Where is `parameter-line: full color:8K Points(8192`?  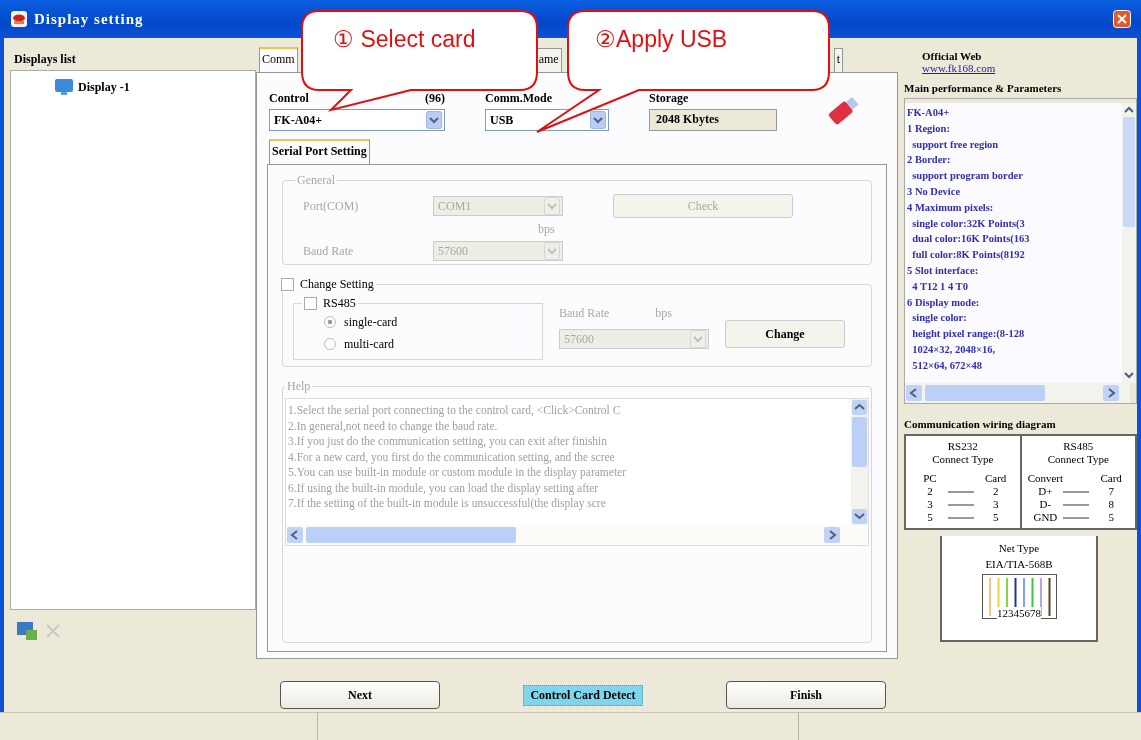 parameter-line: full color:8K Points(8192 is located at coordinates (968, 255).